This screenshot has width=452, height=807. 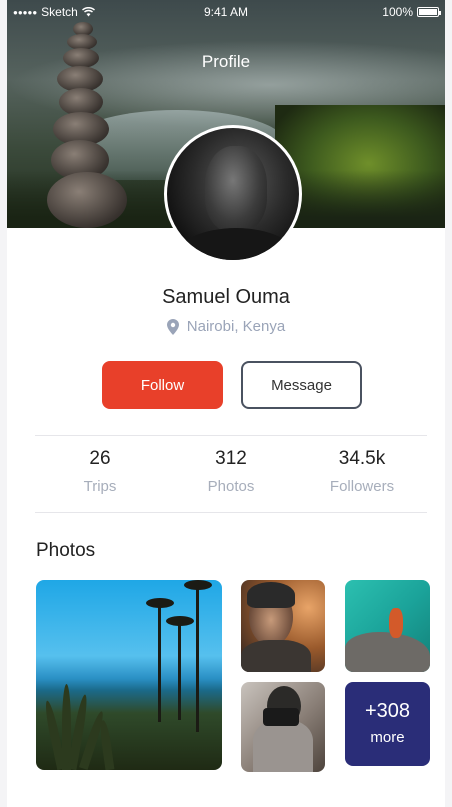 I want to click on avatar, so click(x=233, y=194).